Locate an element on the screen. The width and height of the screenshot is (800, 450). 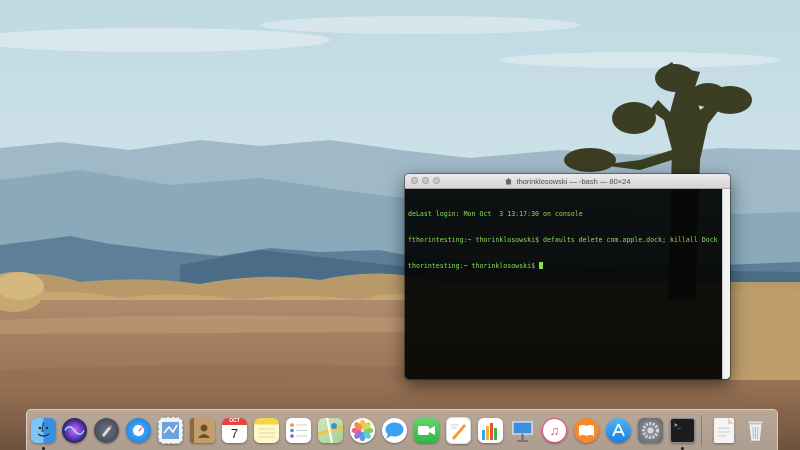
dock-item-mail is located at coordinates (170, 430).